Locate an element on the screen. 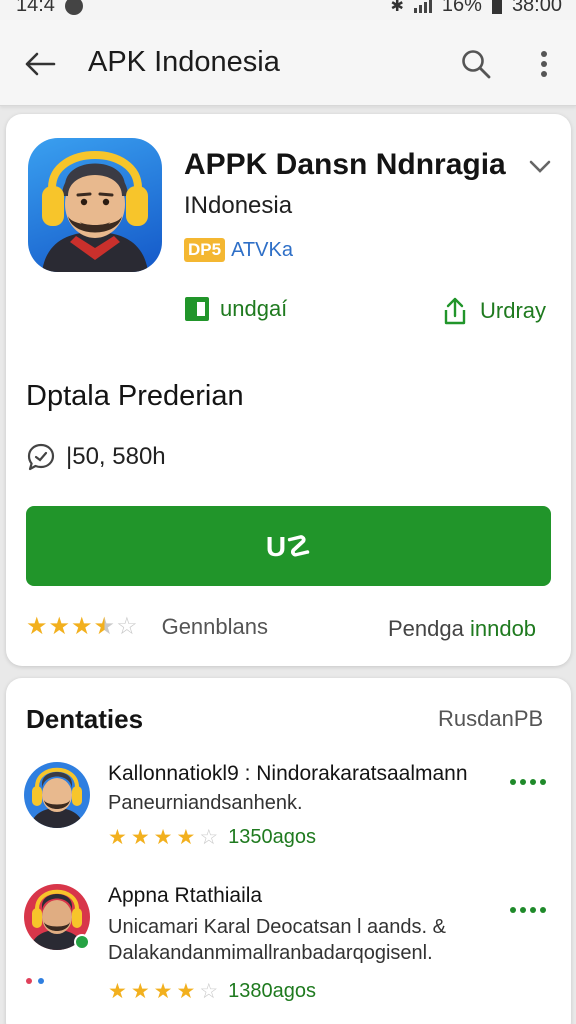 The width and height of the screenshot is (576, 1024). more-options-button is located at coordinates (544, 64).